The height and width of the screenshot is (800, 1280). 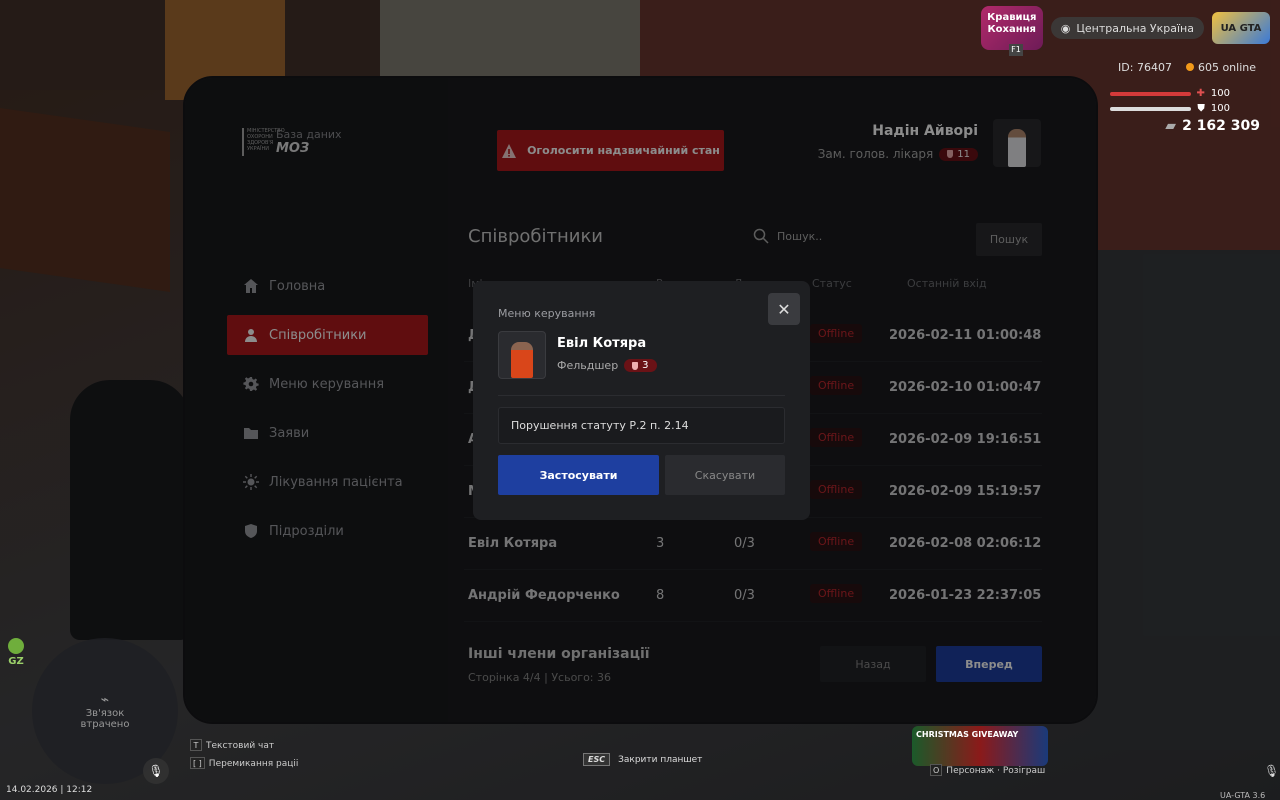 What do you see at coordinates (597, 759) in the screenshot?
I see `esc-key: ESC` at bounding box center [597, 759].